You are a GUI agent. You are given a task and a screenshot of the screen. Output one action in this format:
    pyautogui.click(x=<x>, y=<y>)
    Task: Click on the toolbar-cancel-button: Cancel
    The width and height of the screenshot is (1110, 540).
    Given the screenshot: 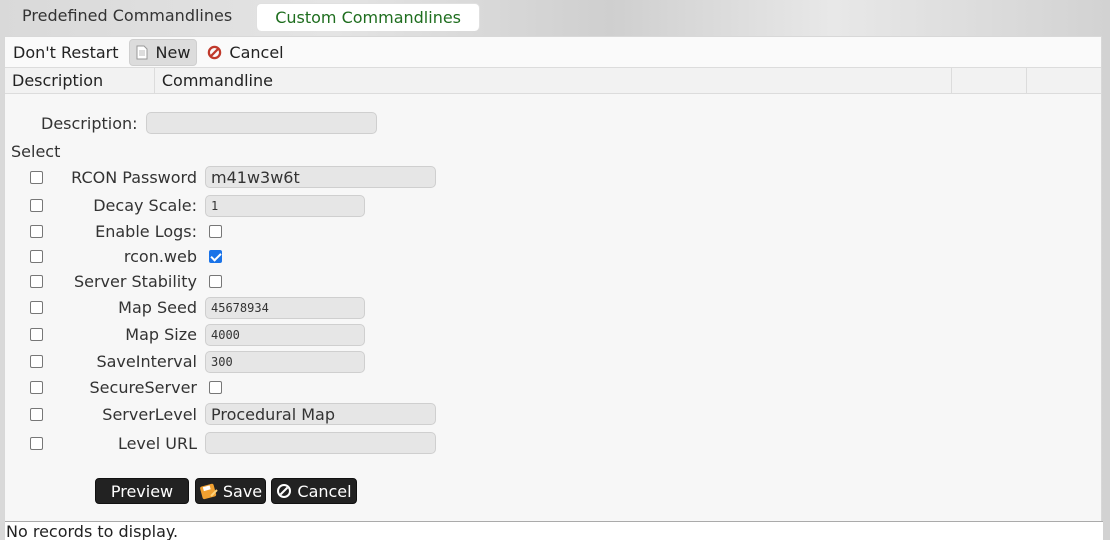 What is the action you would take?
    pyautogui.click(x=245, y=52)
    